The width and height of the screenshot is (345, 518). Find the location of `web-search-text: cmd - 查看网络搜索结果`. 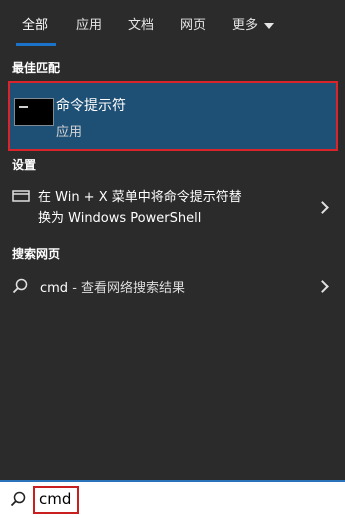

web-search-text: cmd - 查看网络搜索结果 is located at coordinates (112, 286).